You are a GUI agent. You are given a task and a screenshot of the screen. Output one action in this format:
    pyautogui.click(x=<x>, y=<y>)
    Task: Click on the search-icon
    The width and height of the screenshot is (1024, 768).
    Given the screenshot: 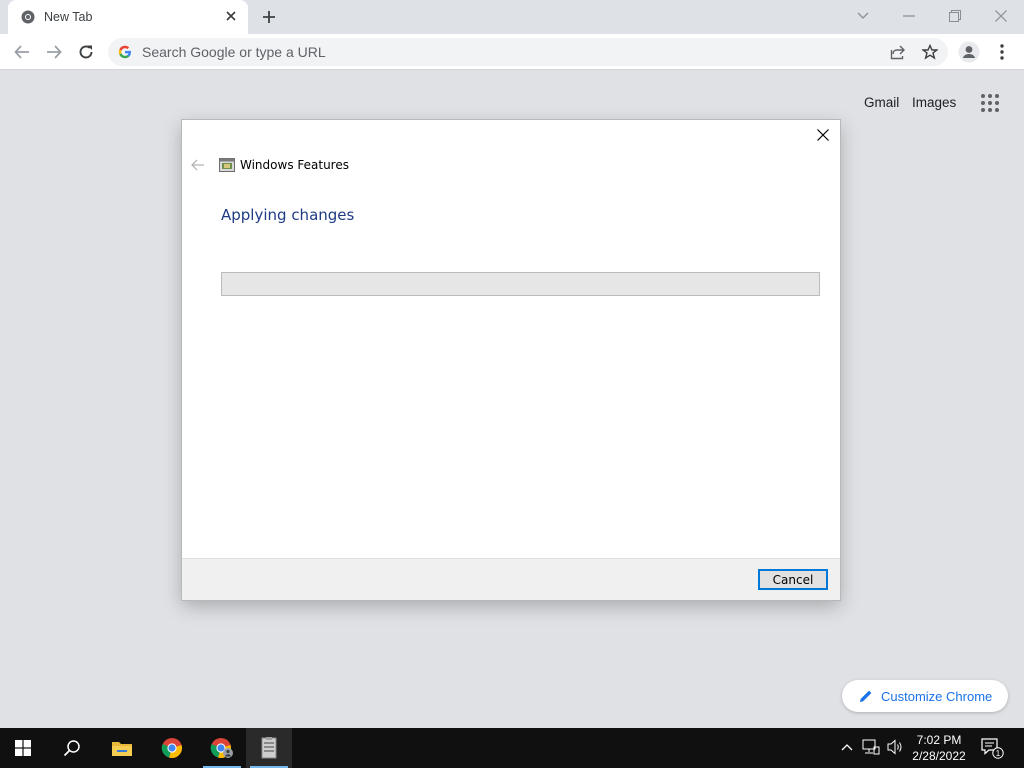 What is the action you would take?
    pyautogui.click(x=72, y=748)
    